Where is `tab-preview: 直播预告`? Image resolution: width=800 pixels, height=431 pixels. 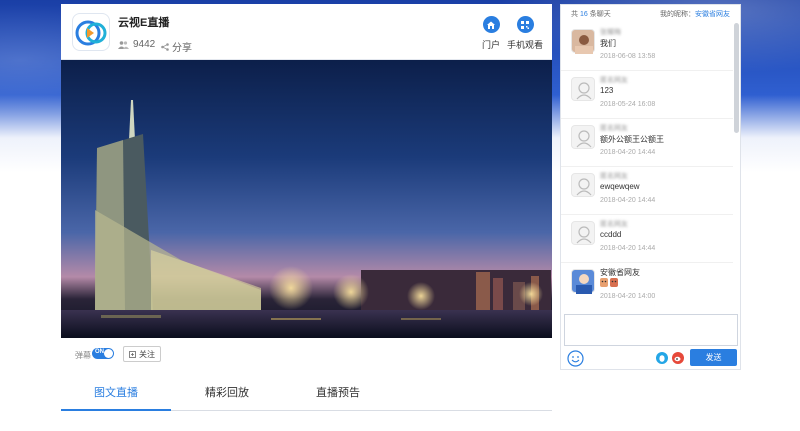
tab-preview: 直播预告 is located at coordinates (338, 397).